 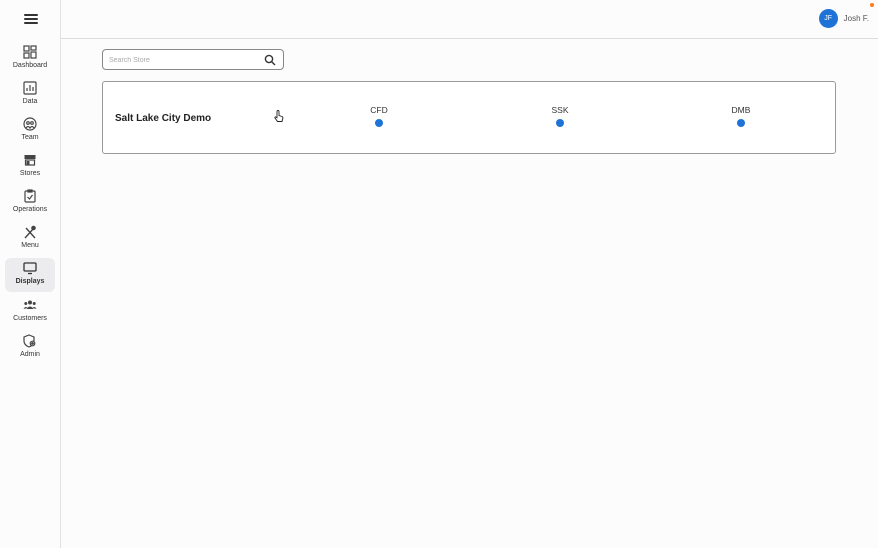 I want to click on search-input, so click(x=184, y=60).